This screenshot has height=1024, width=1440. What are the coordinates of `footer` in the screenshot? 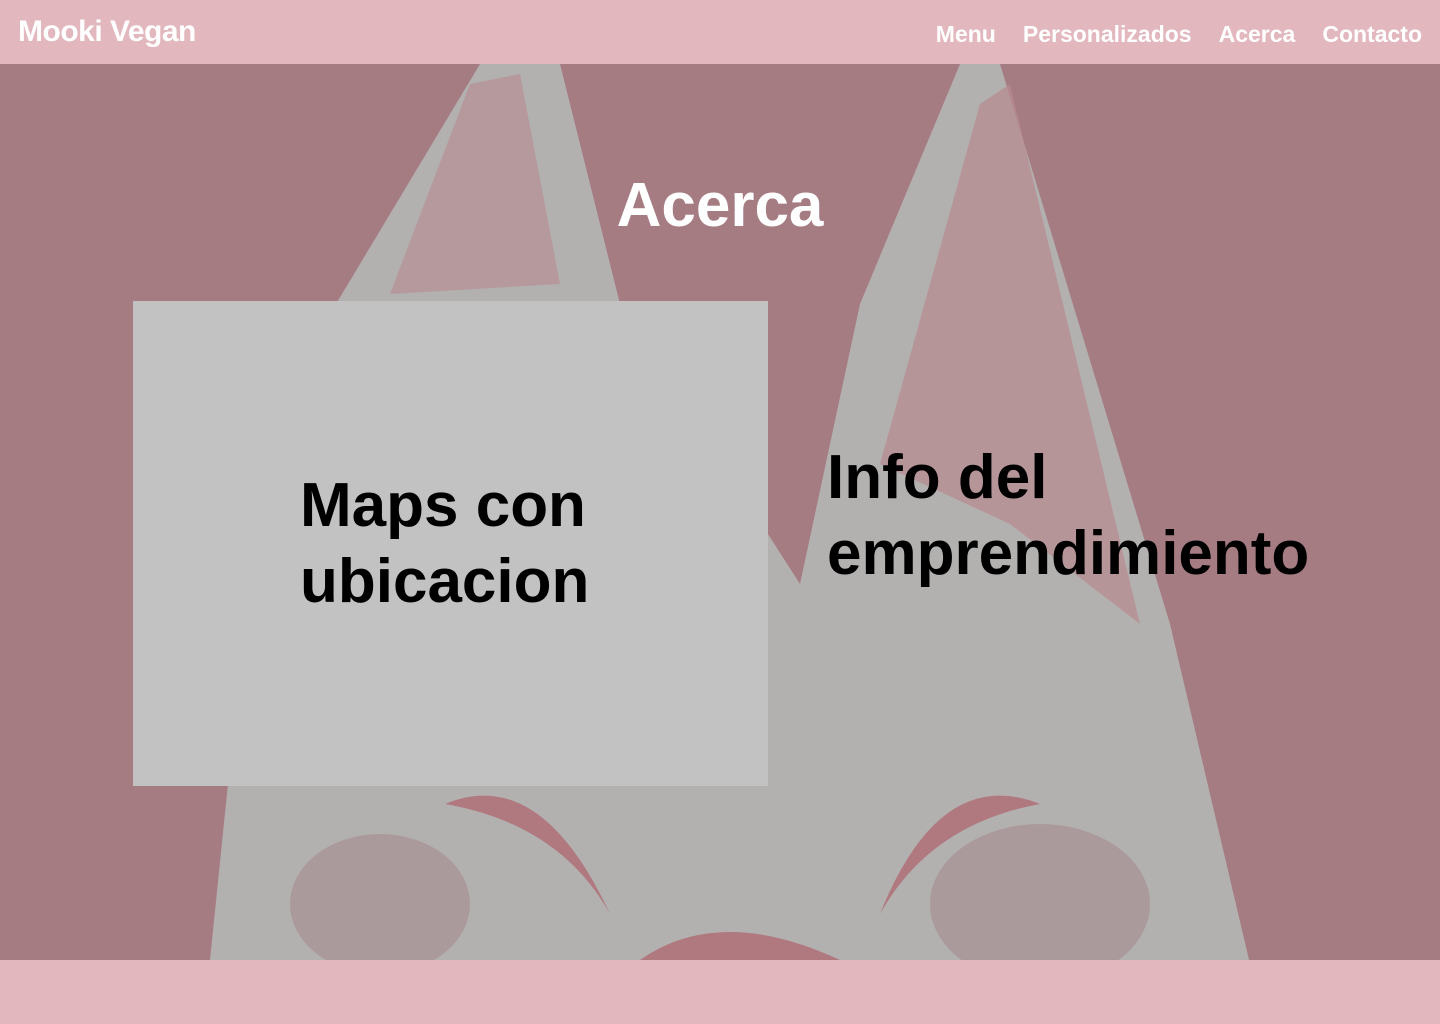 It's located at (720, 992).